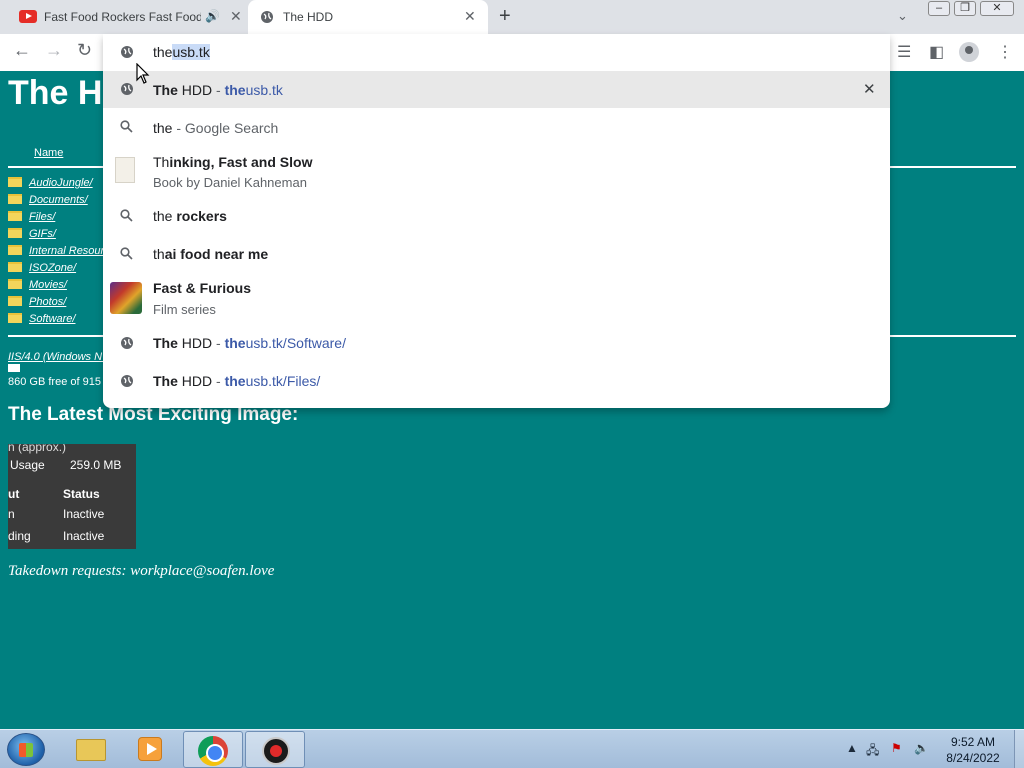 The image size is (1024, 768). Describe the element at coordinates (60, 357) in the screenshot. I see `server-signature-link: IIS/4.0 (Windows NT)` at that location.